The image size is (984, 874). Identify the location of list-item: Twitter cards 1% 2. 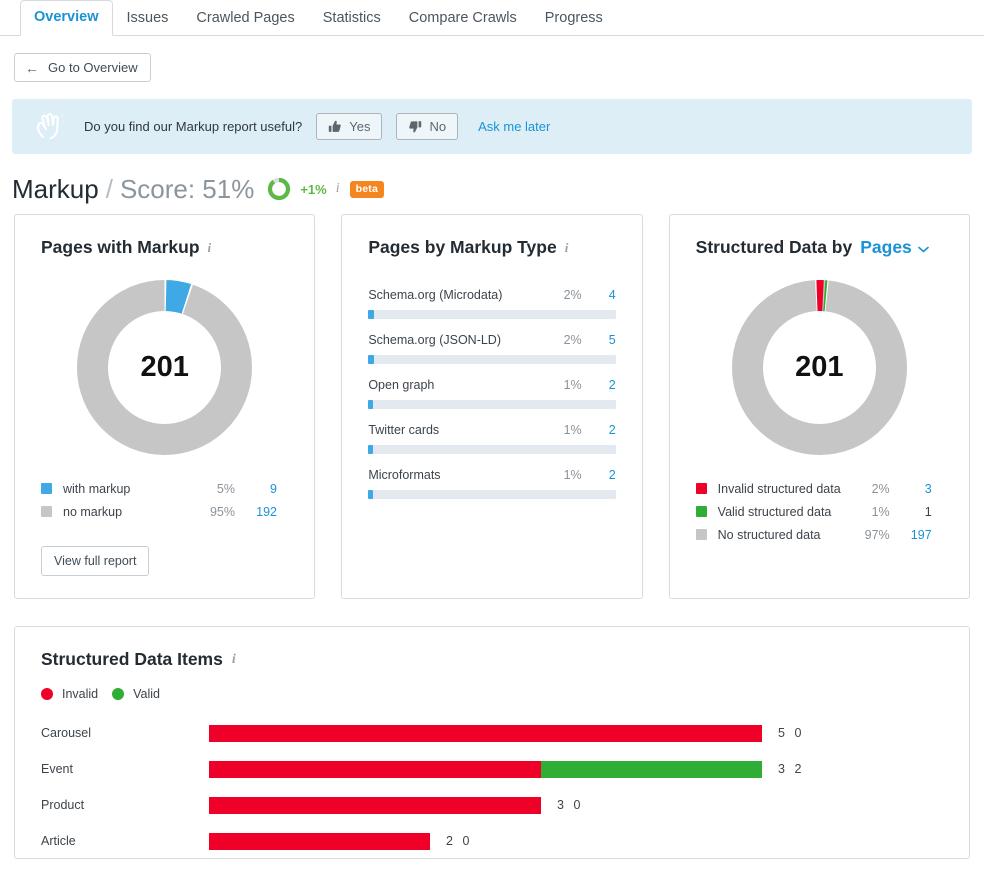
(492, 431).